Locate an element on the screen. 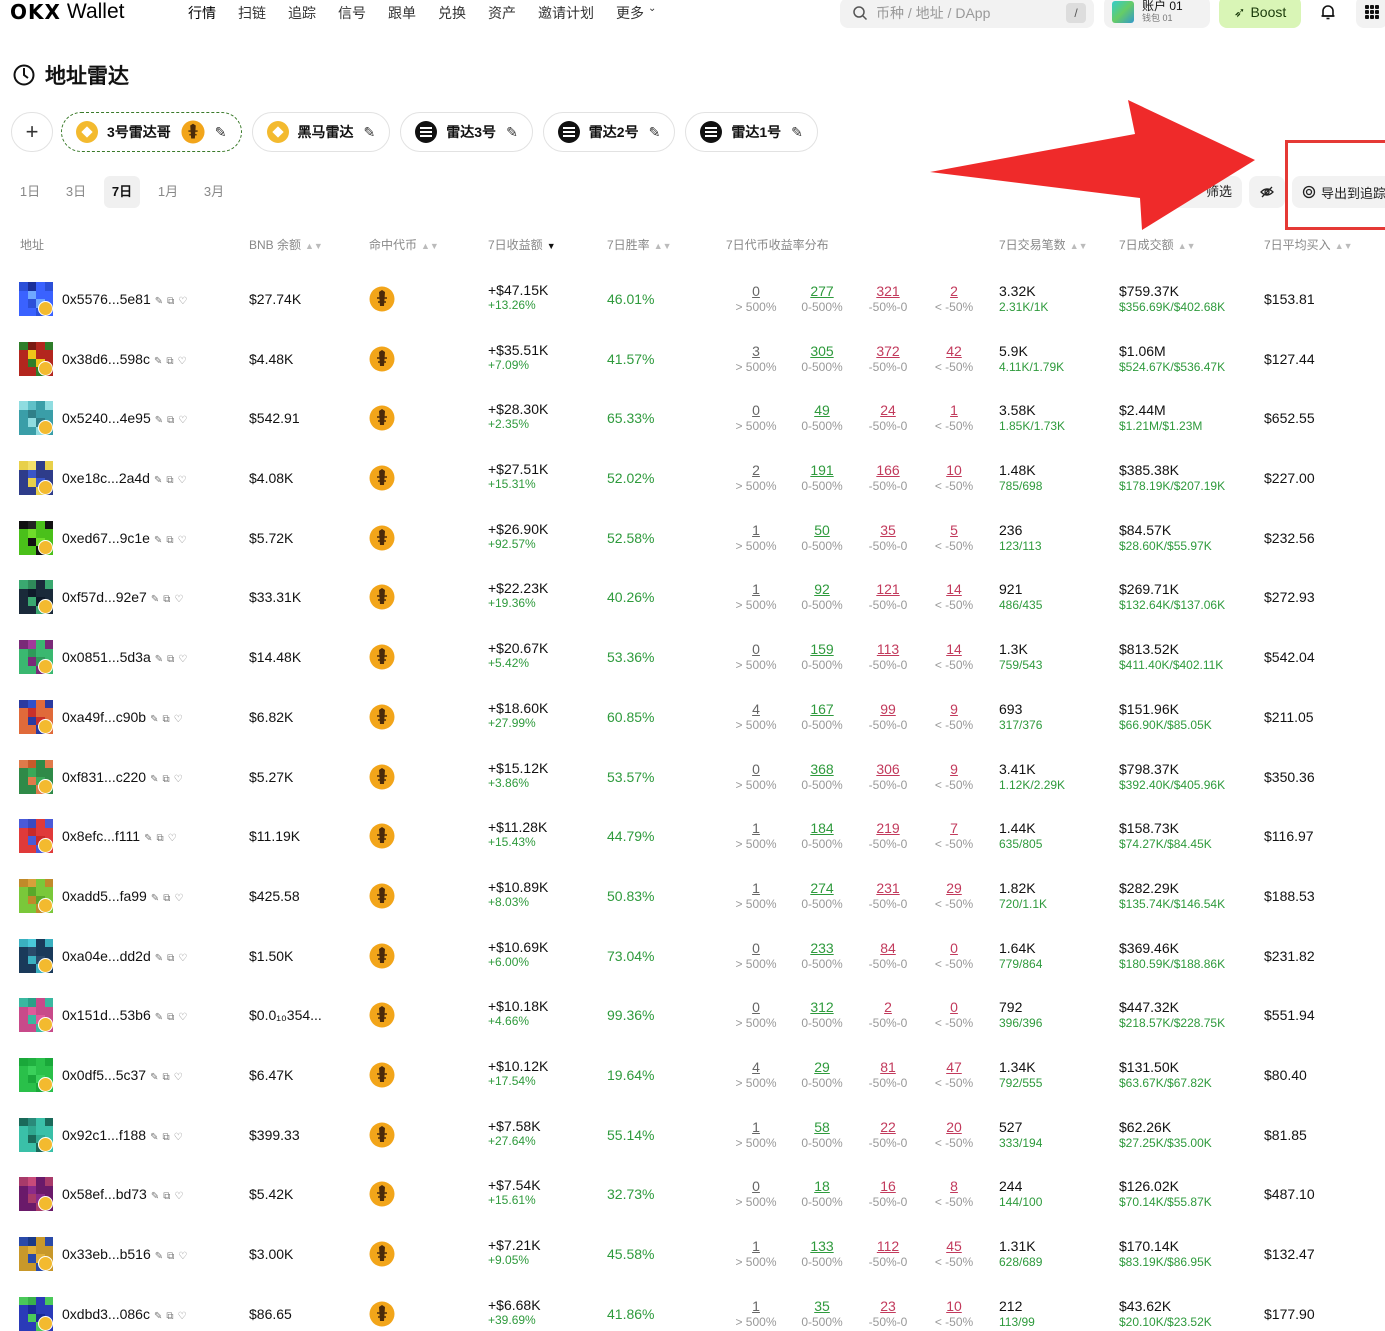 Image resolution: width=1385 pixels, height=1331 pixels. bucket-count: 92 is located at coordinates (822, 589).